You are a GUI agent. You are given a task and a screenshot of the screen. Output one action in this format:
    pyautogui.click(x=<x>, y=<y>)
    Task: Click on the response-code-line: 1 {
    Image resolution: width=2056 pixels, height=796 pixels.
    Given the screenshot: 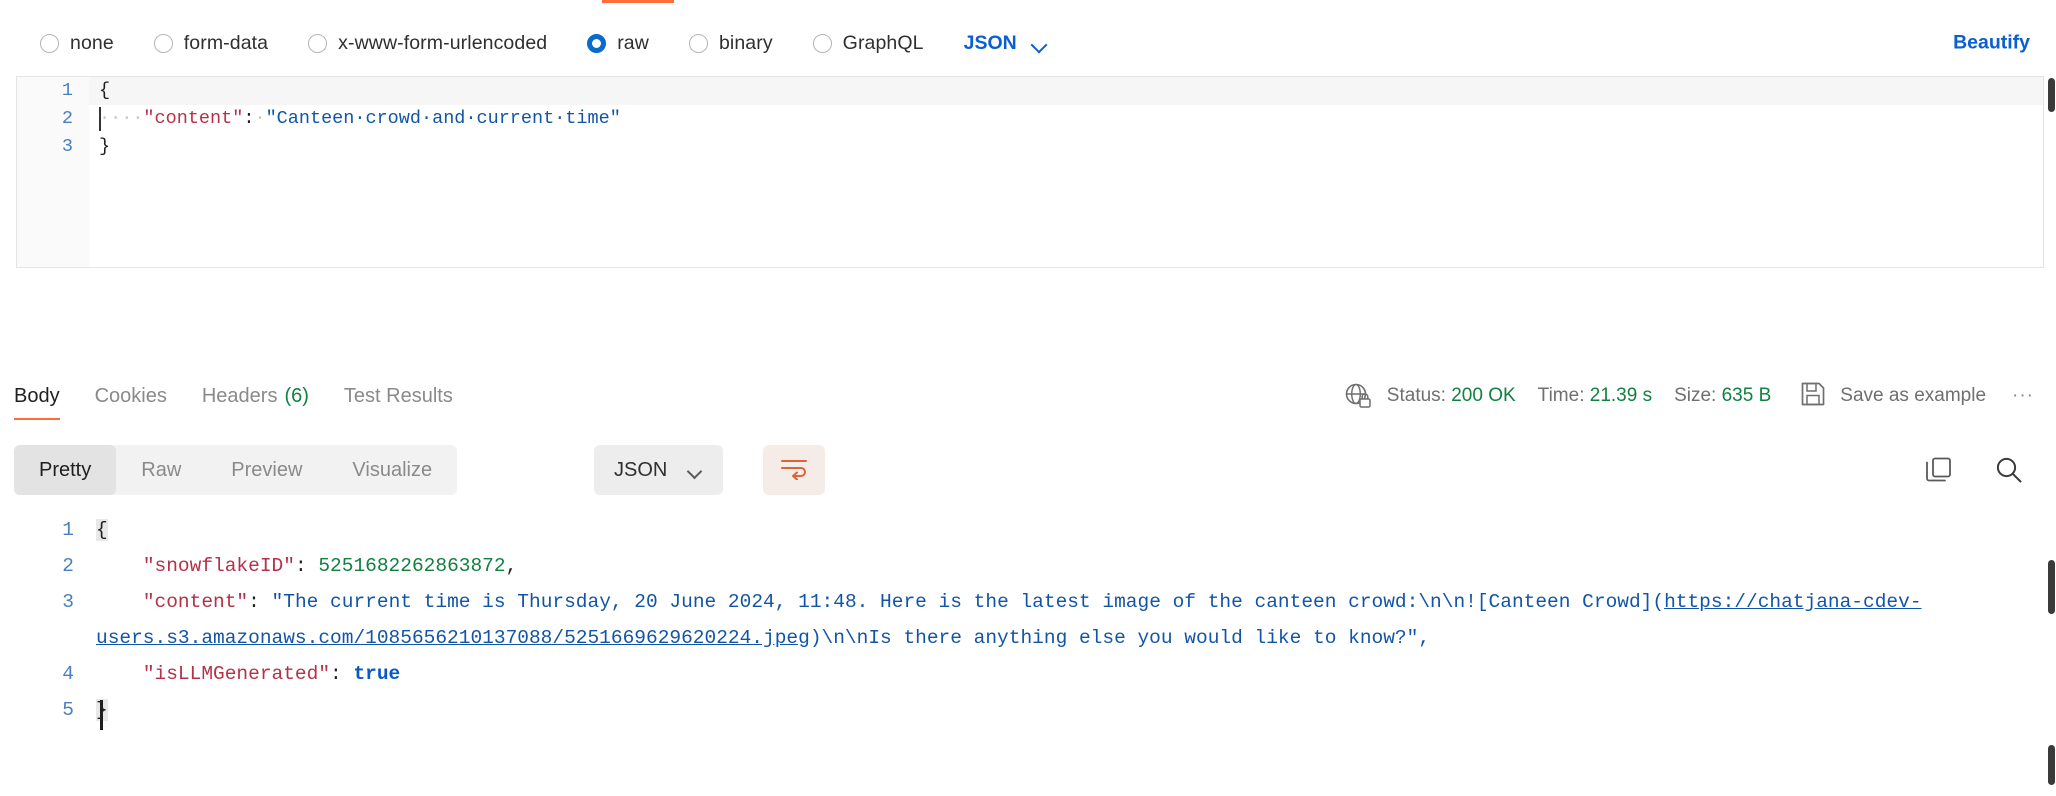 What is the action you would take?
    pyautogui.click(x=1028, y=530)
    